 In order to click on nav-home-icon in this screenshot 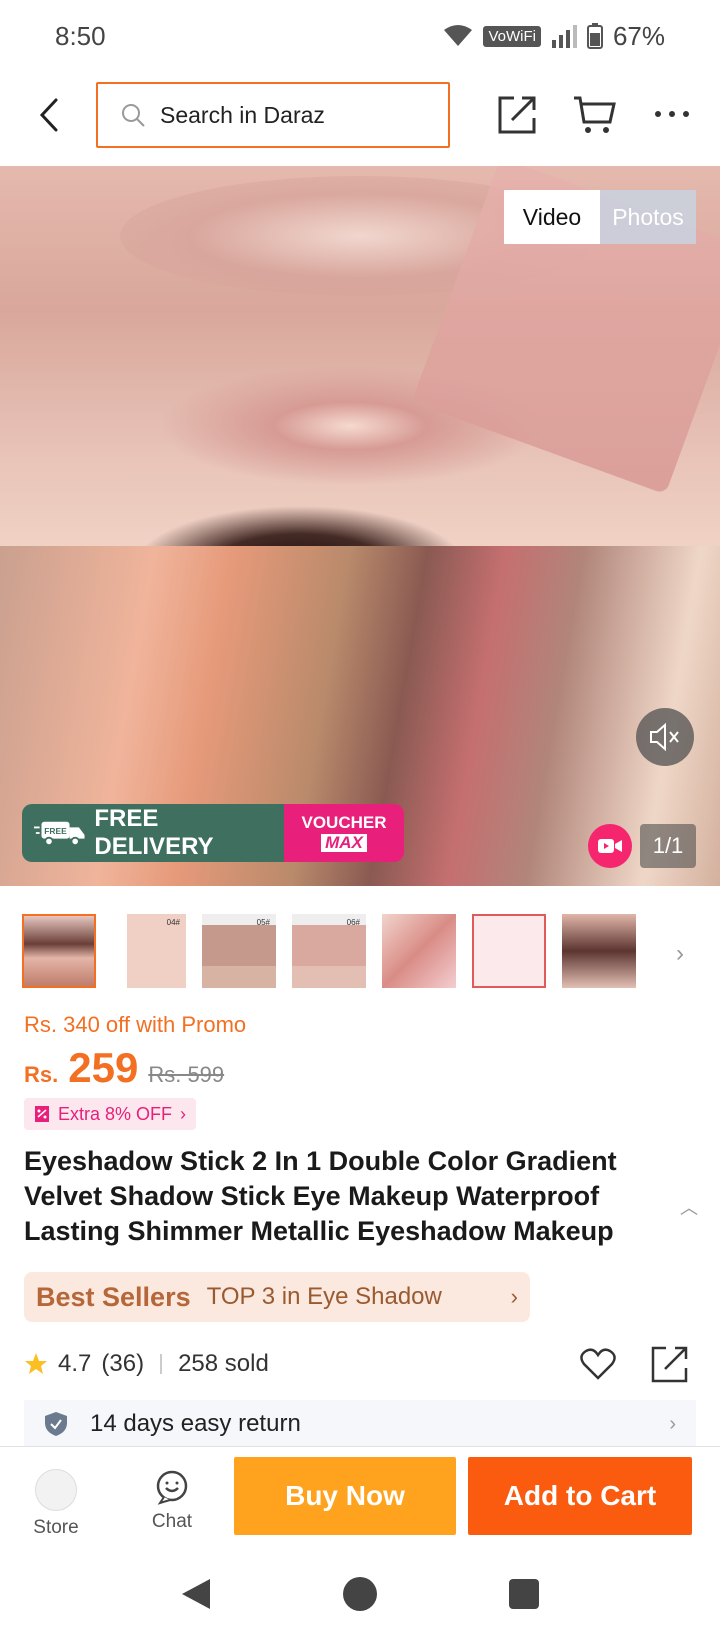, I will do `click(360, 1594)`.